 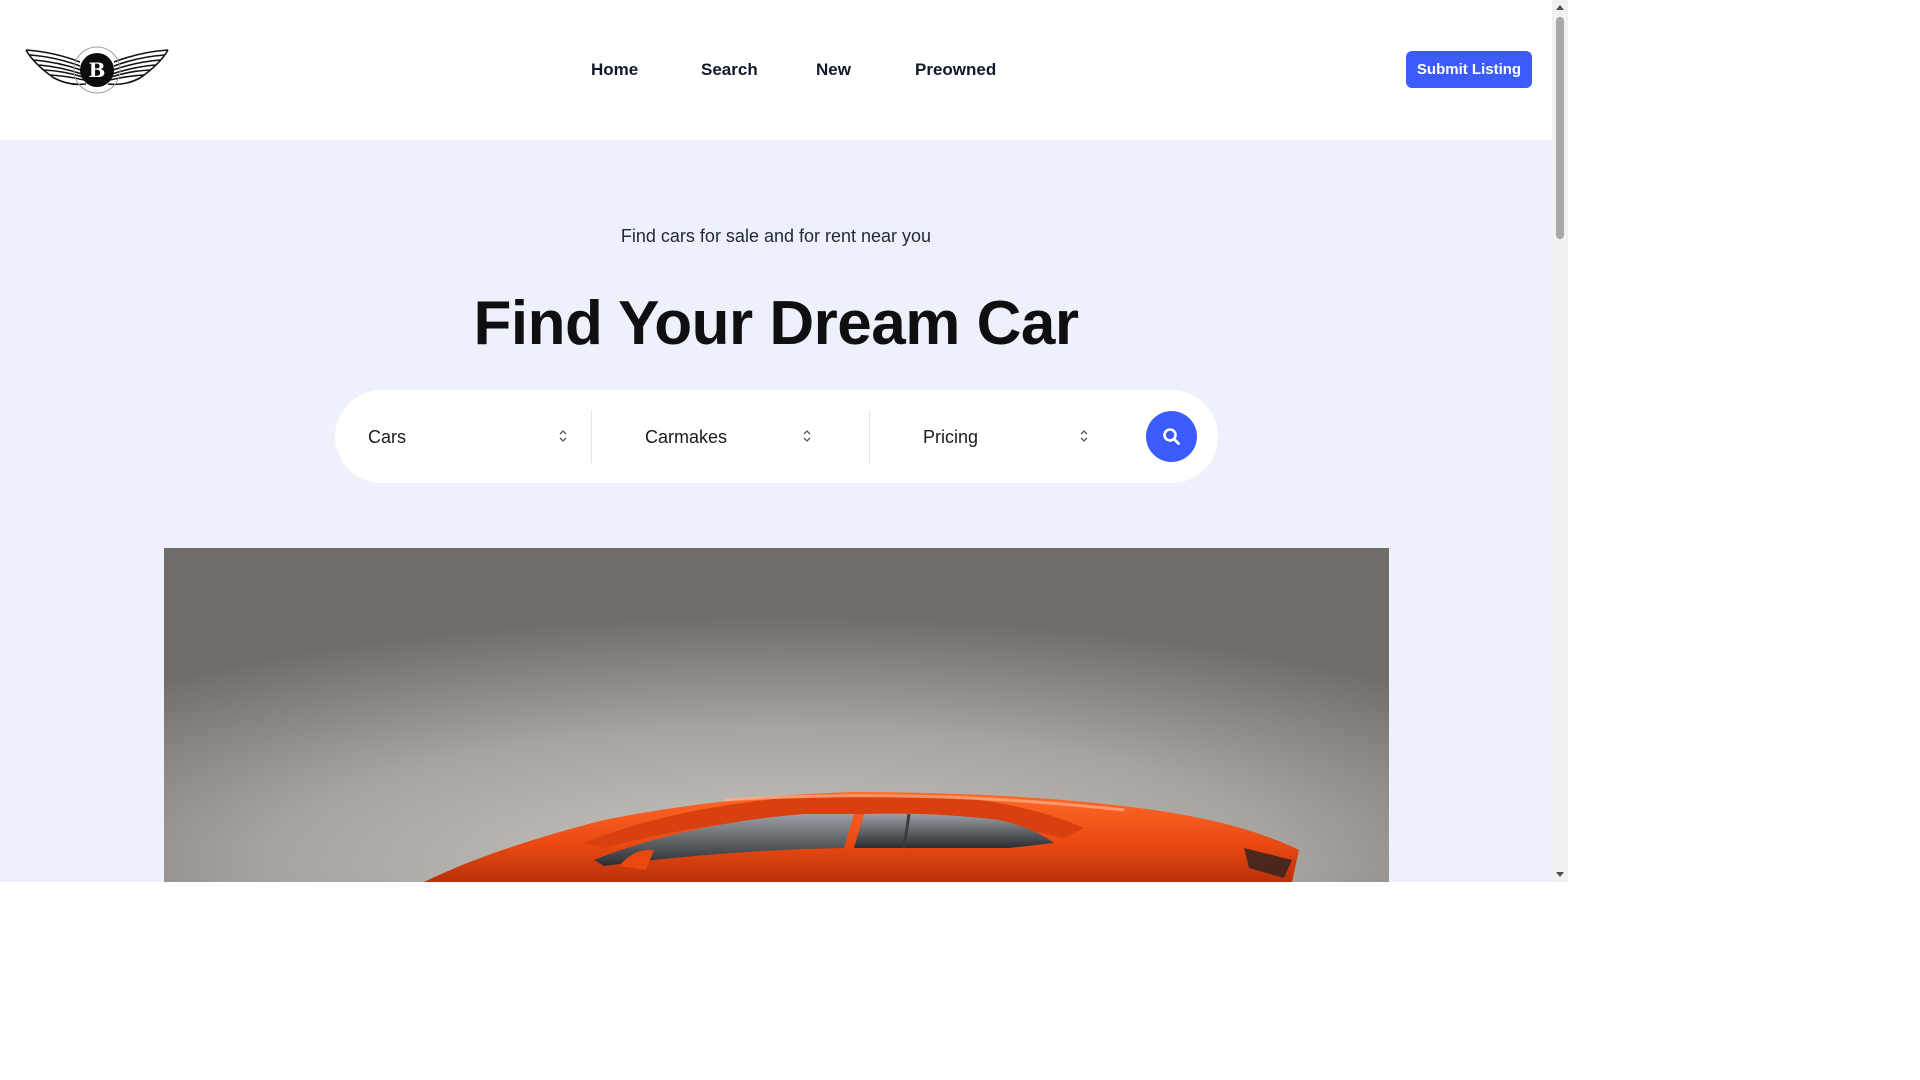 I want to click on nav-home-link: Home, so click(x=614, y=70).